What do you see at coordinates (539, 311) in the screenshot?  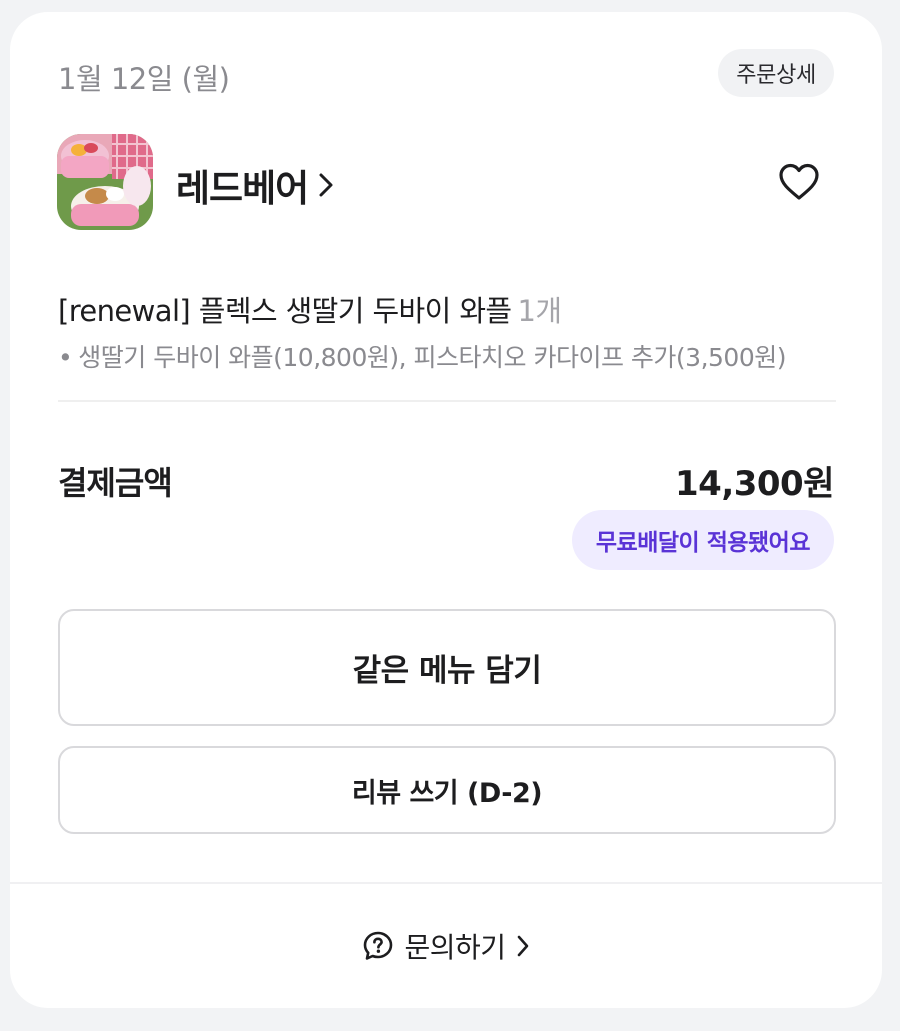 I see `item-quantity: 1개` at bounding box center [539, 311].